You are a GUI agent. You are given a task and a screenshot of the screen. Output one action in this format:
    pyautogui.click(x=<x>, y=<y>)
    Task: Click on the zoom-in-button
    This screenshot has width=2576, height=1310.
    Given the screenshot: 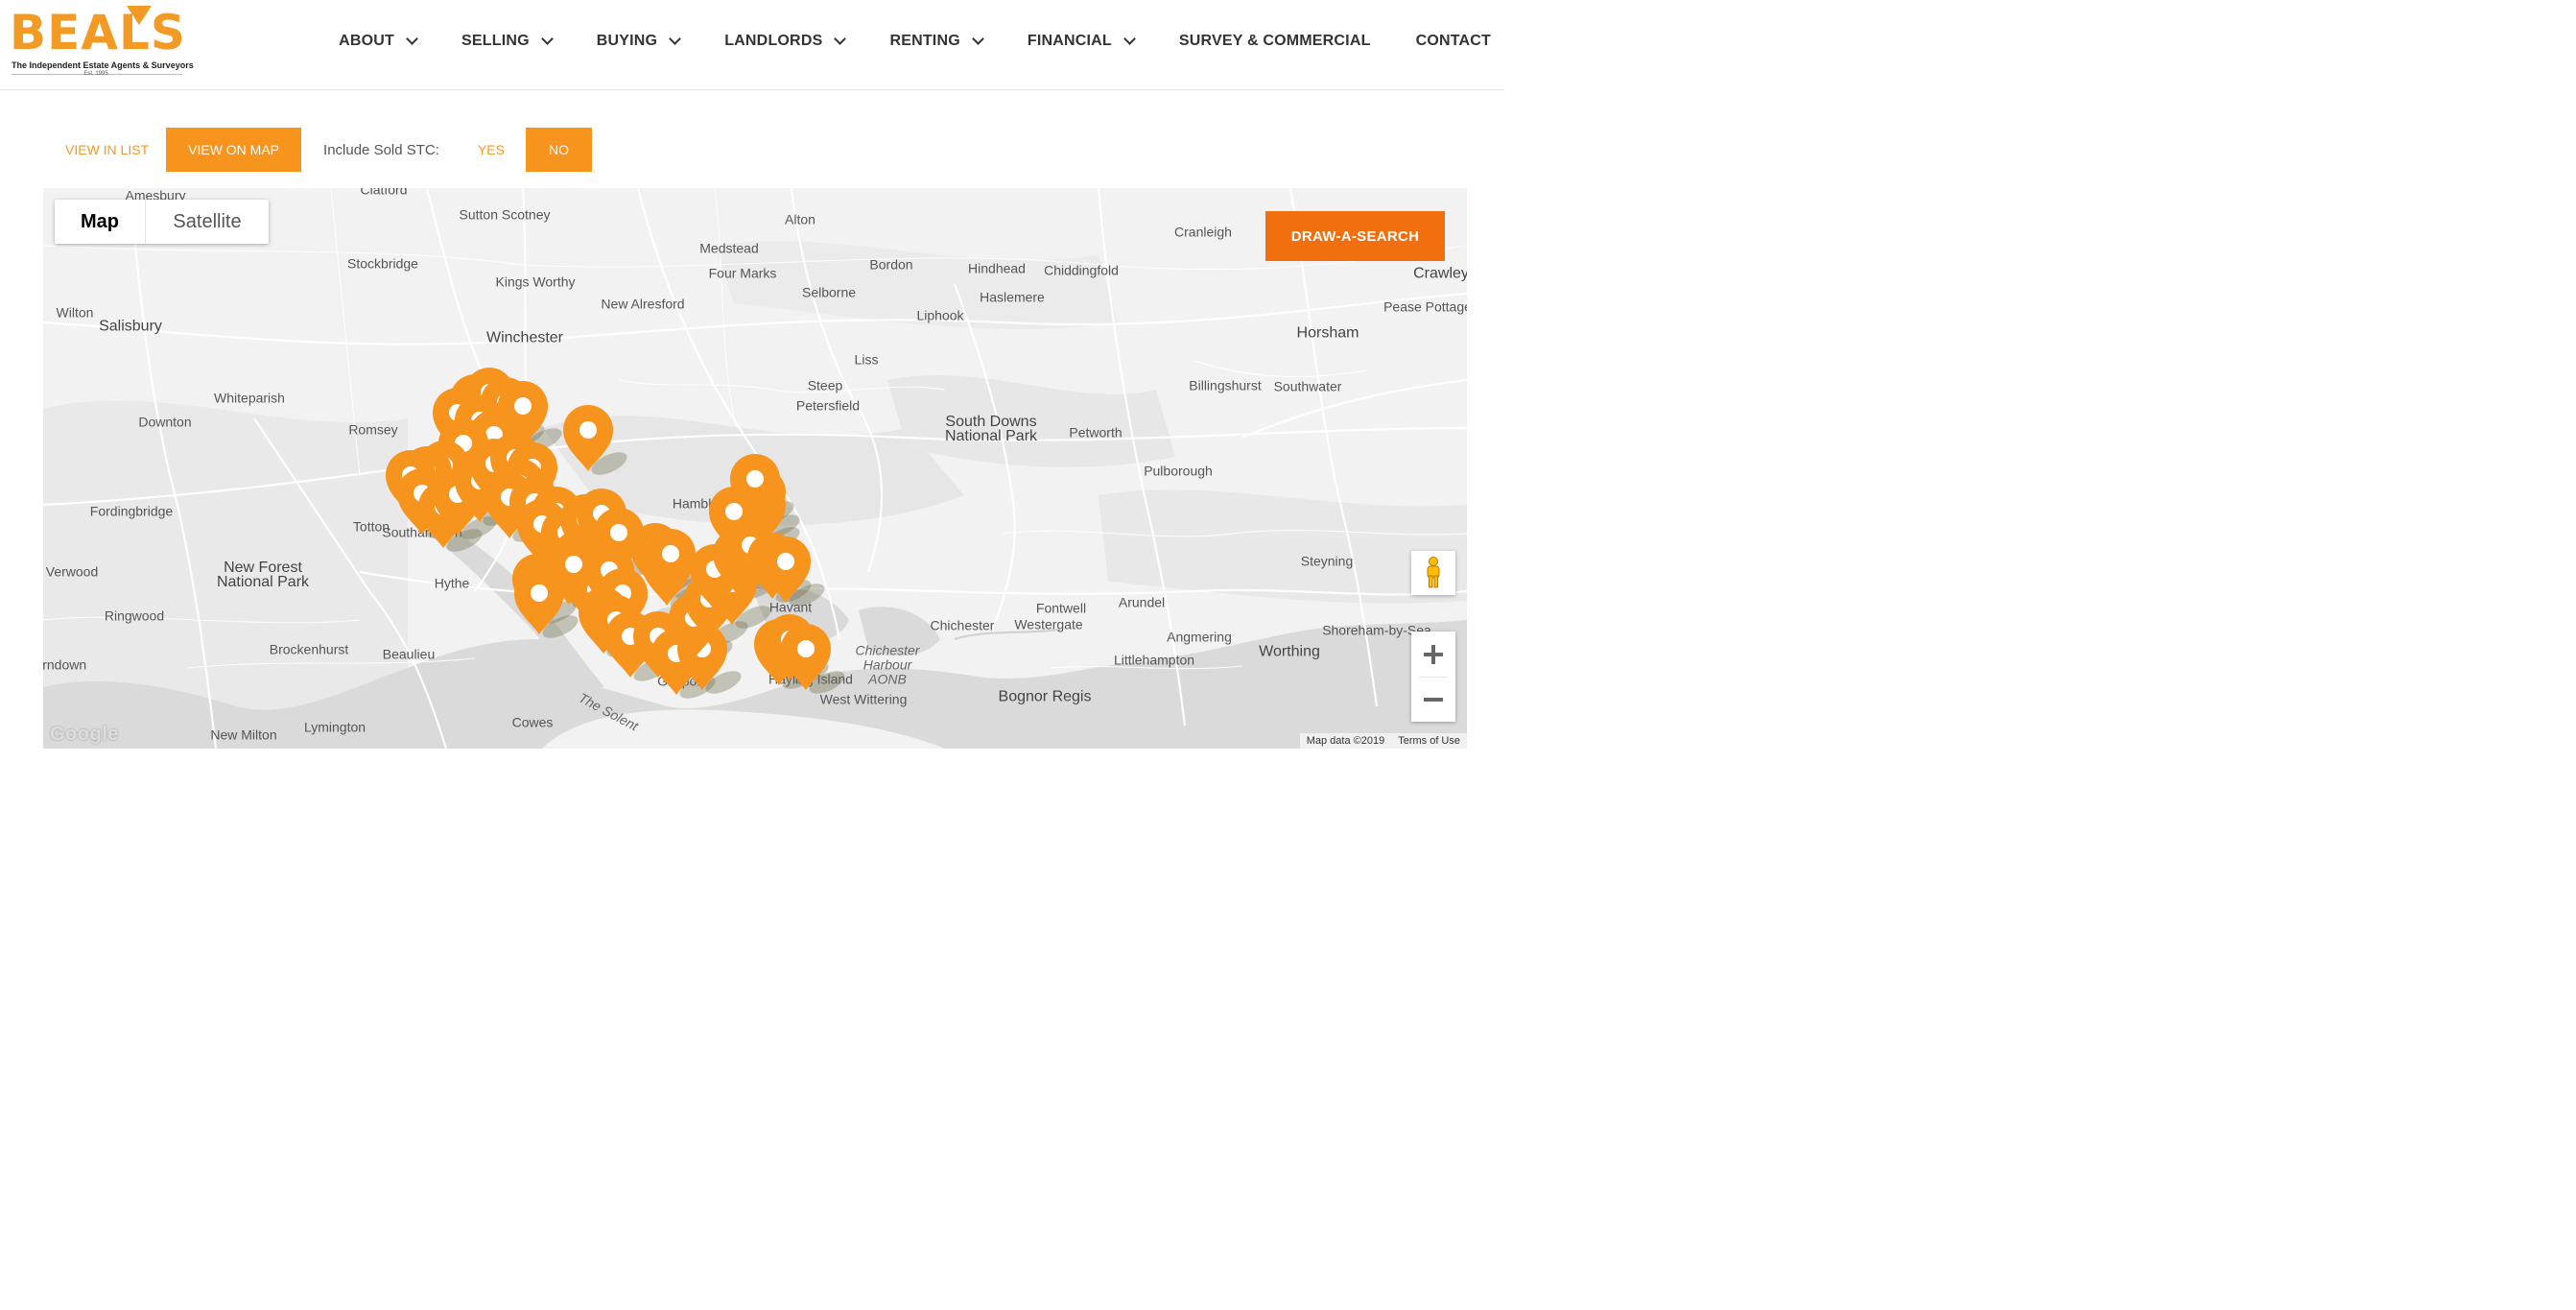 What is the action you would take?
    pyautogui.click(x=1433, y=654)
    